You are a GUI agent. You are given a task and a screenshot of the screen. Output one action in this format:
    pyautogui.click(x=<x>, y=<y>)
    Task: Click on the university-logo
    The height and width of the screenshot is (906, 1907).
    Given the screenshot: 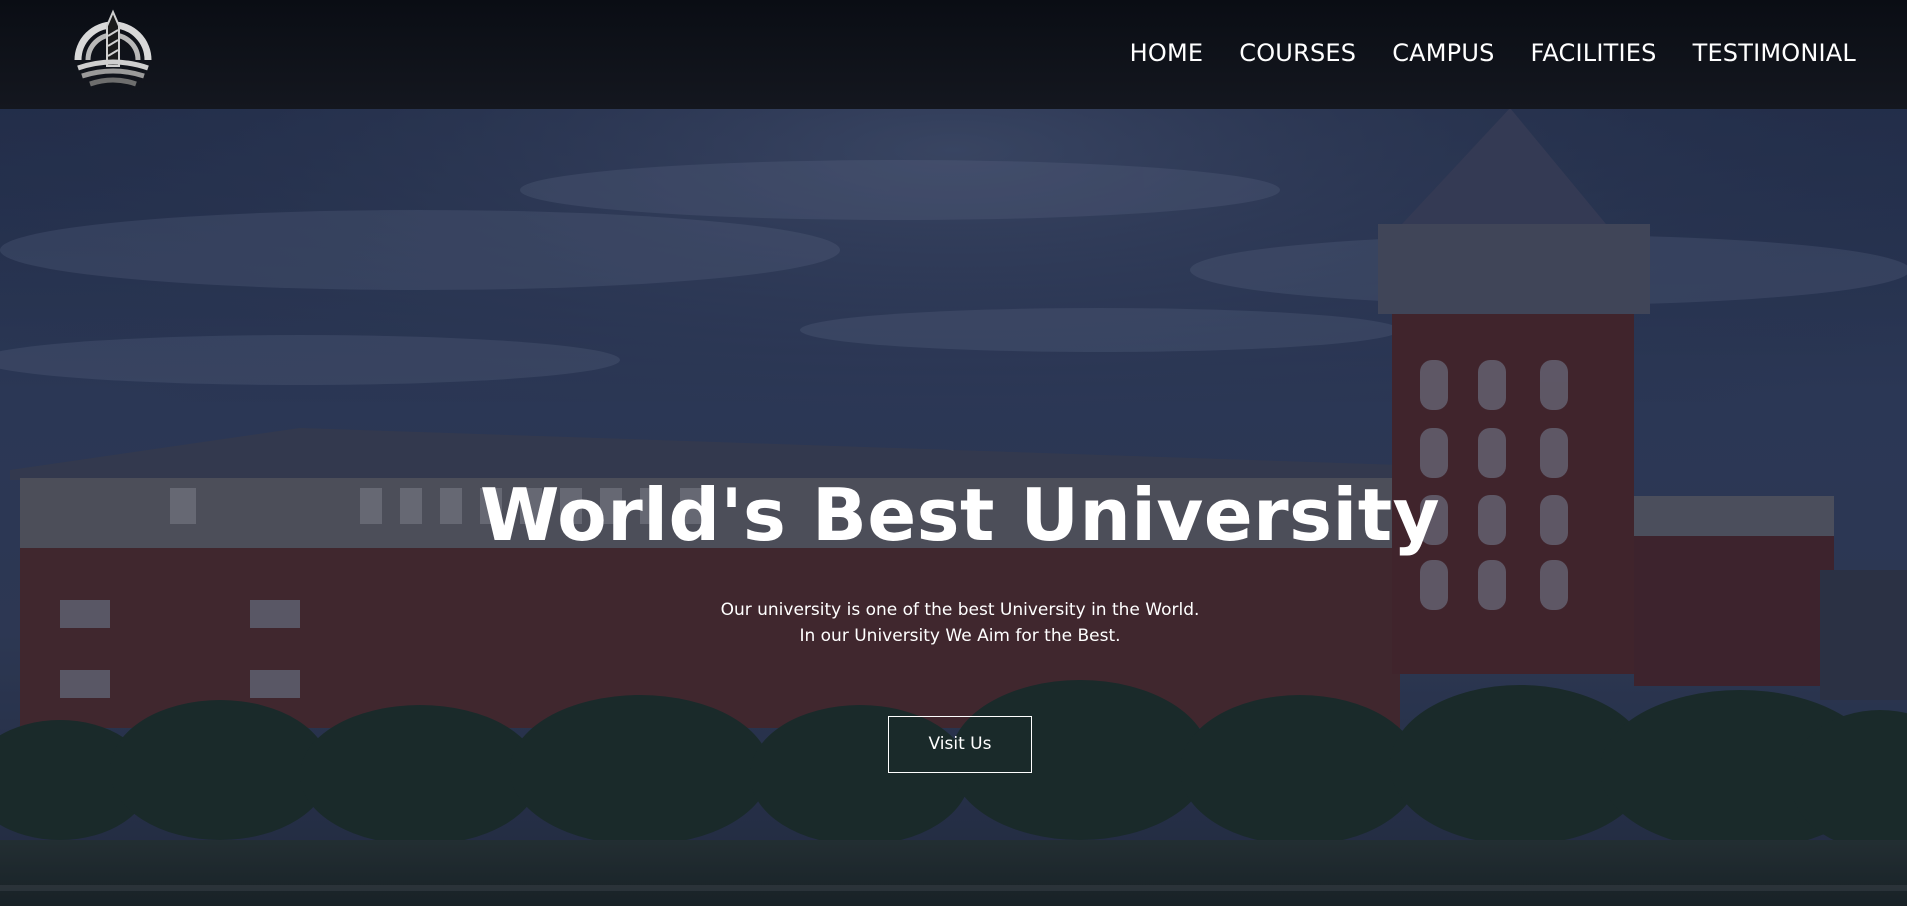 What is the action you would take?
    pyautogui.click(x=113, y=52)
    